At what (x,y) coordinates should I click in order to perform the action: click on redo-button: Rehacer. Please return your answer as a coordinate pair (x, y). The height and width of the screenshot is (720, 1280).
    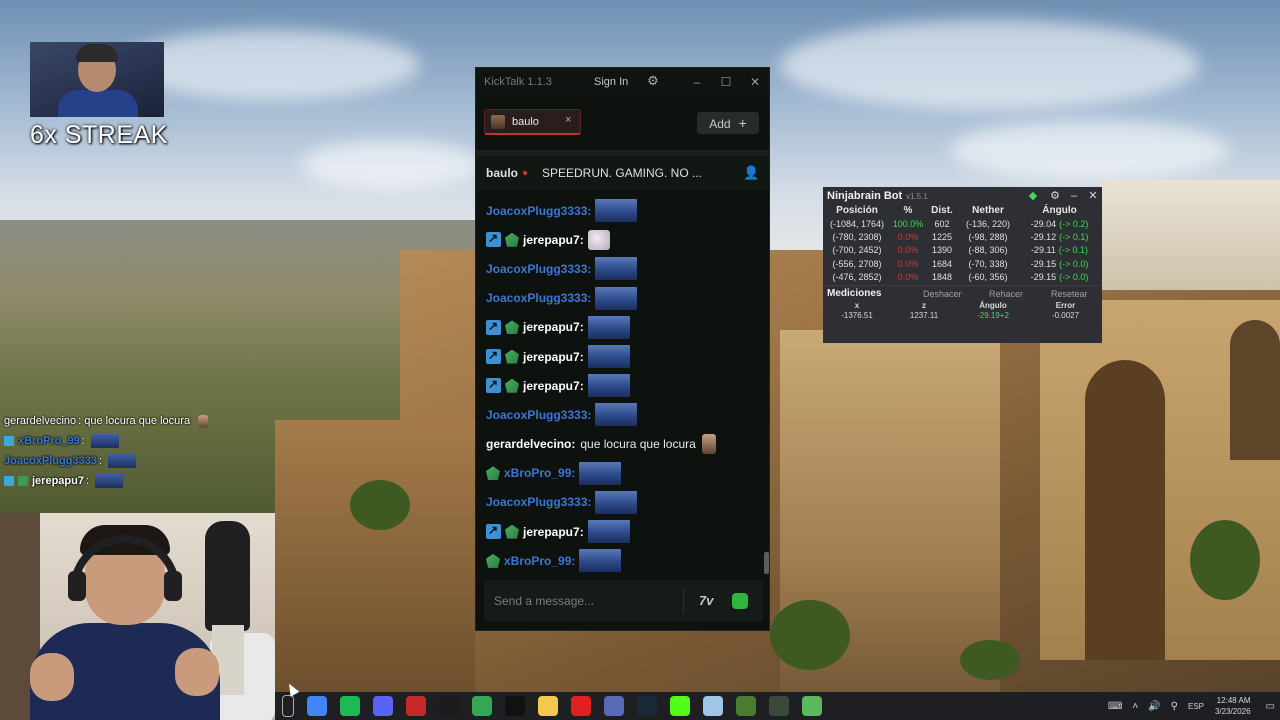
    Looking at the image, I should click on (1006, 294).